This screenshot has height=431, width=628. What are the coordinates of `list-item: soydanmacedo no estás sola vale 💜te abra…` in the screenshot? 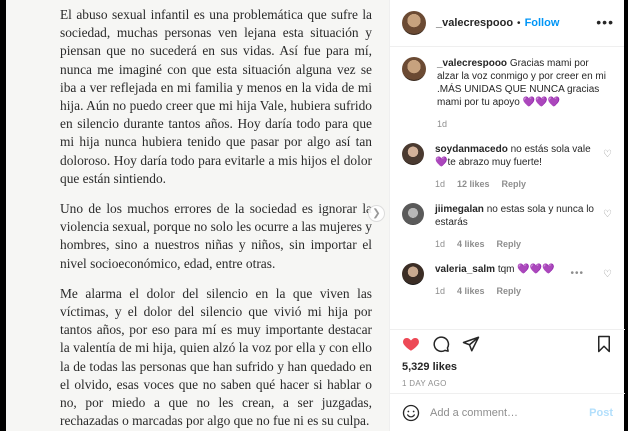 It's located at (507, 167).